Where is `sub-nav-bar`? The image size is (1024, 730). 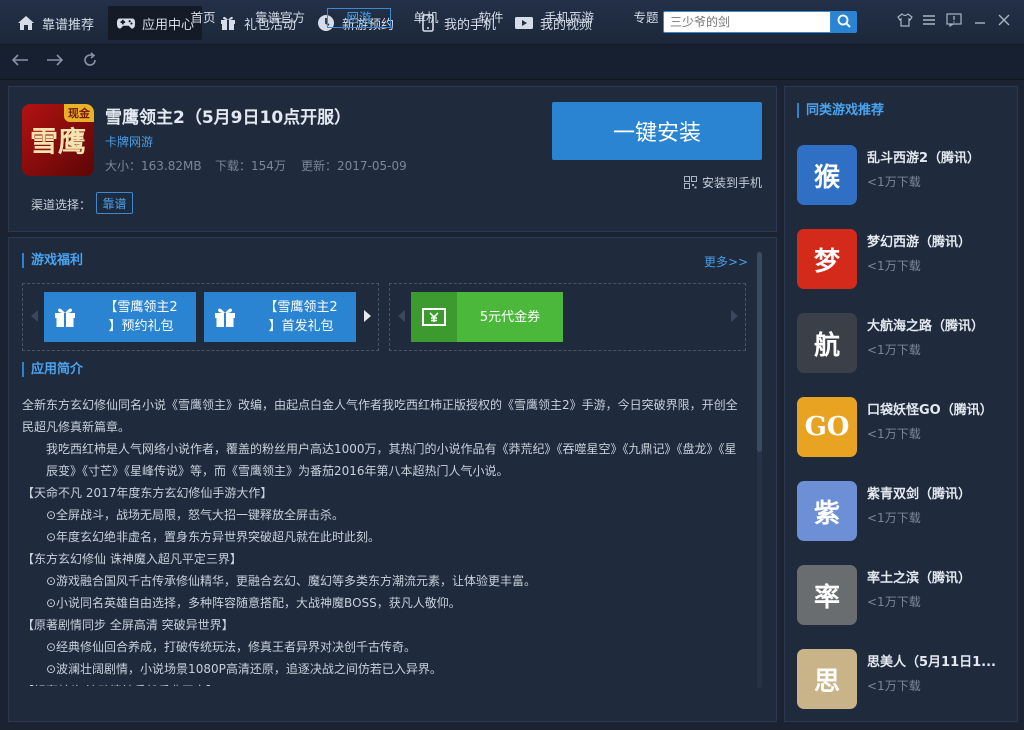 sub-nav-bar is located at coordinates (512, 62).